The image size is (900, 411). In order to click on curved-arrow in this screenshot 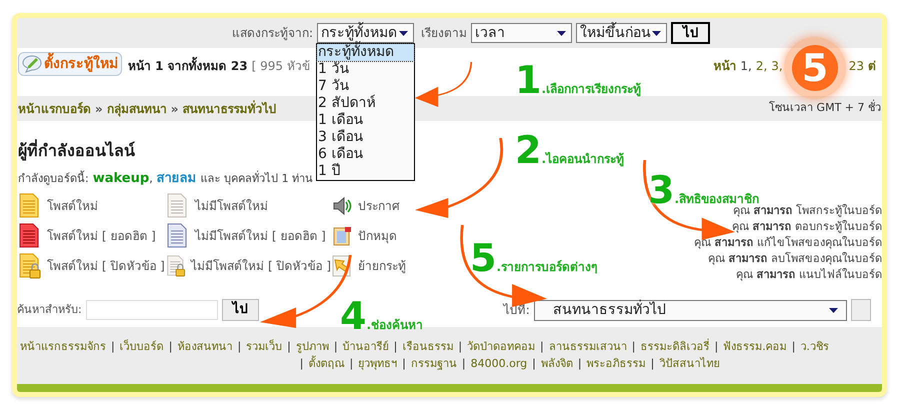, I will do `click(444, 84)`.